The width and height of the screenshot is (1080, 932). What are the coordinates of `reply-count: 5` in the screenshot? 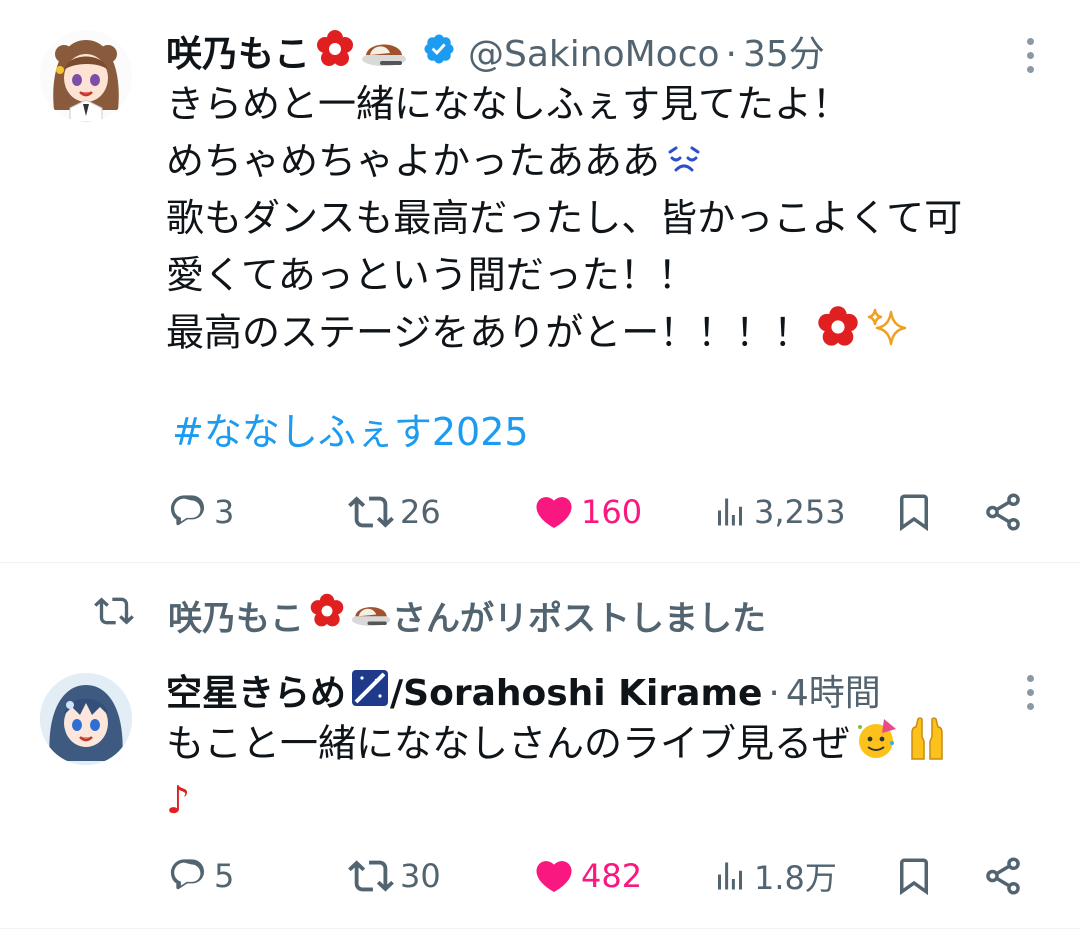 It's located at (224, 876).